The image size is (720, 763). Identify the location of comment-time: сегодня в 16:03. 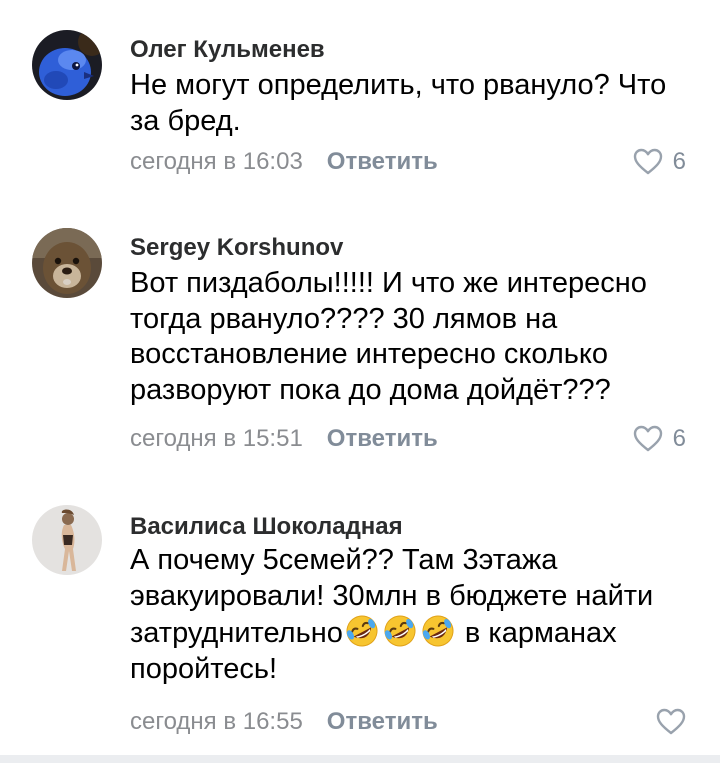
(216, 161).